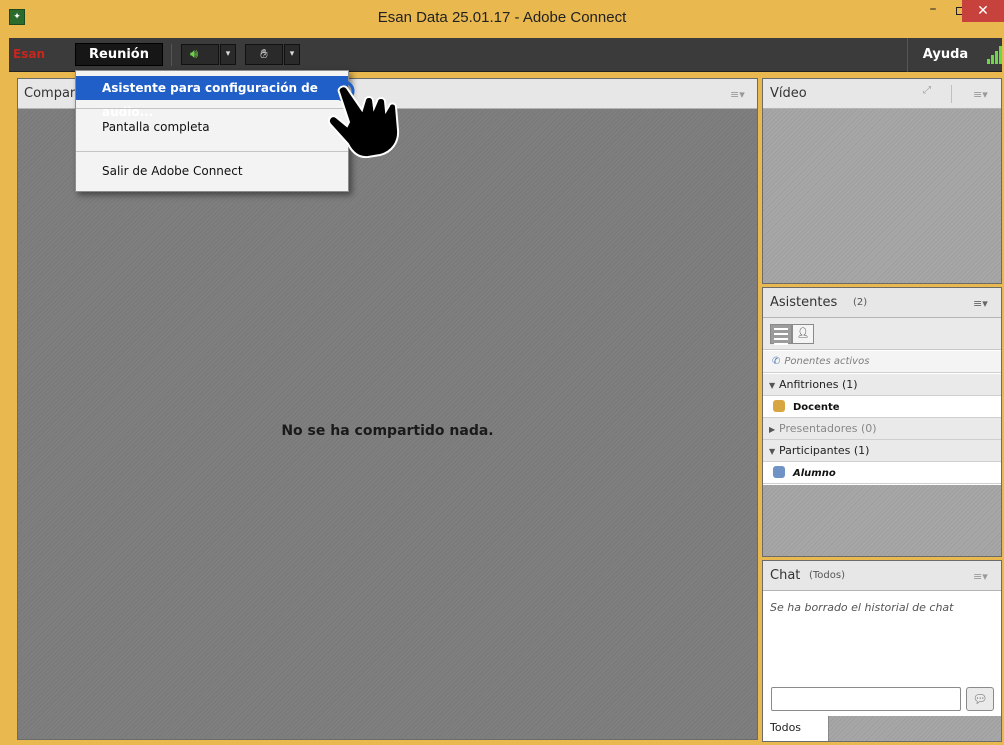 This screenshot has height=745, width=1004. I want to click on attendees-pod-header: Asistentes (2) ≡▾, so click(882, 303).